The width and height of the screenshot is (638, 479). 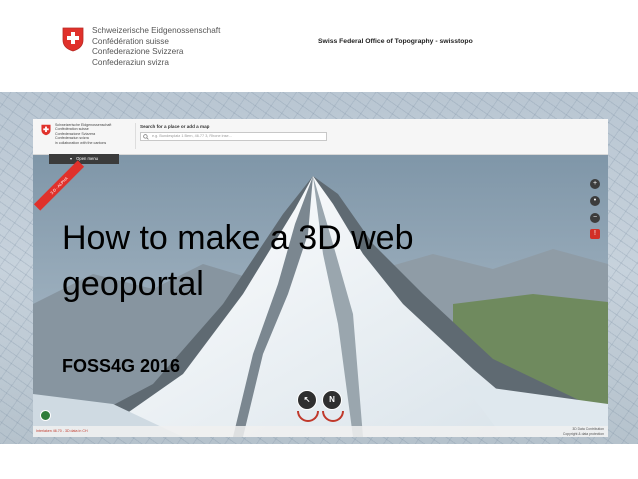 I want to click on geoportal-name-extra: in collaboration with the cantons, so click(x=81, y=142).